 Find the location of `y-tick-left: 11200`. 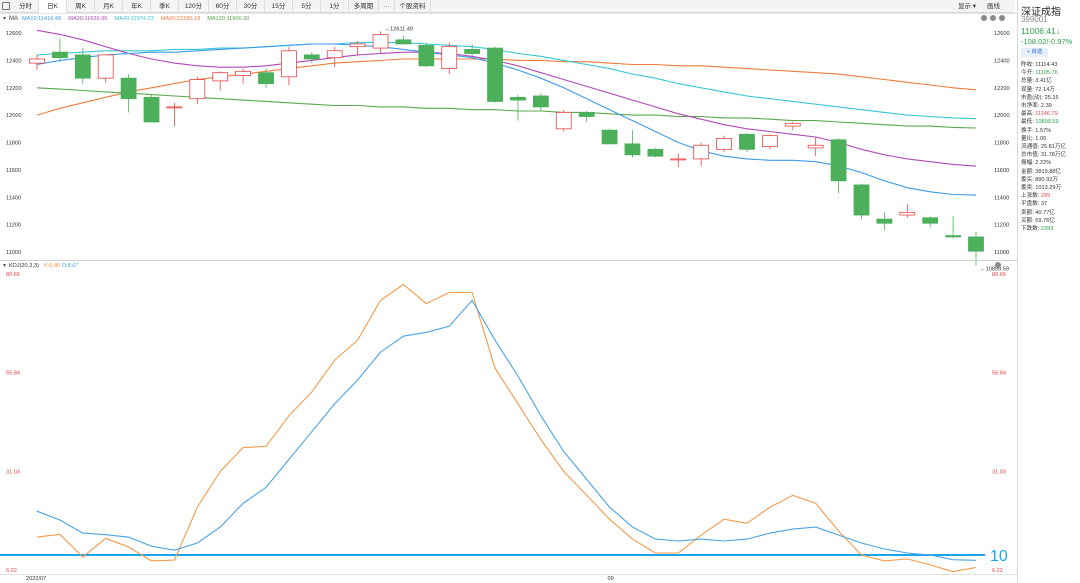

y-tick-left: 11200 is located at coordinates (13, 226).